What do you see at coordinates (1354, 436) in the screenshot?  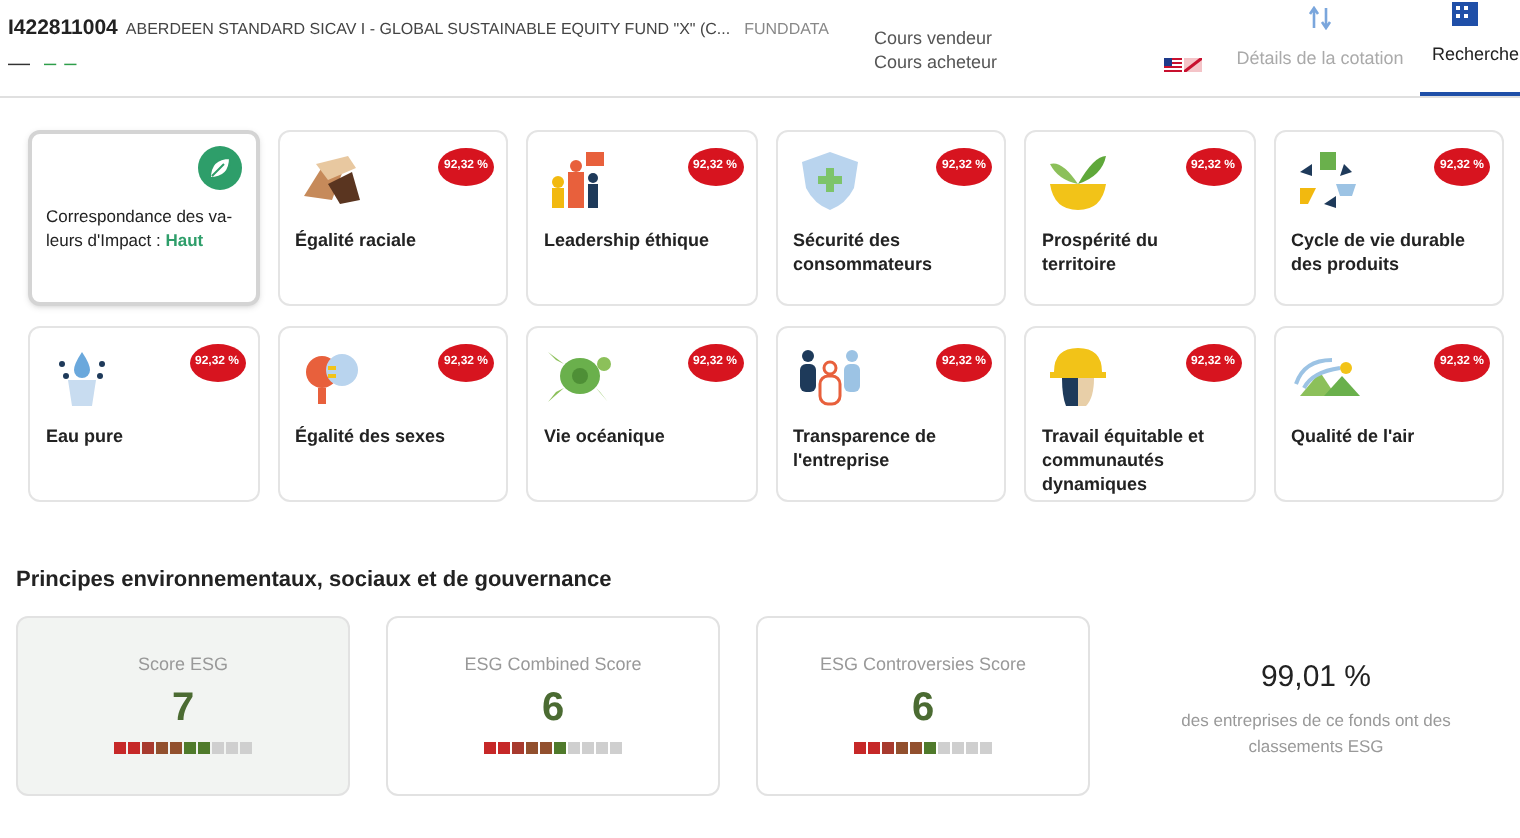 I see `impact-theme-label: Qualité de l'air` at bounding box center [1354, 436].